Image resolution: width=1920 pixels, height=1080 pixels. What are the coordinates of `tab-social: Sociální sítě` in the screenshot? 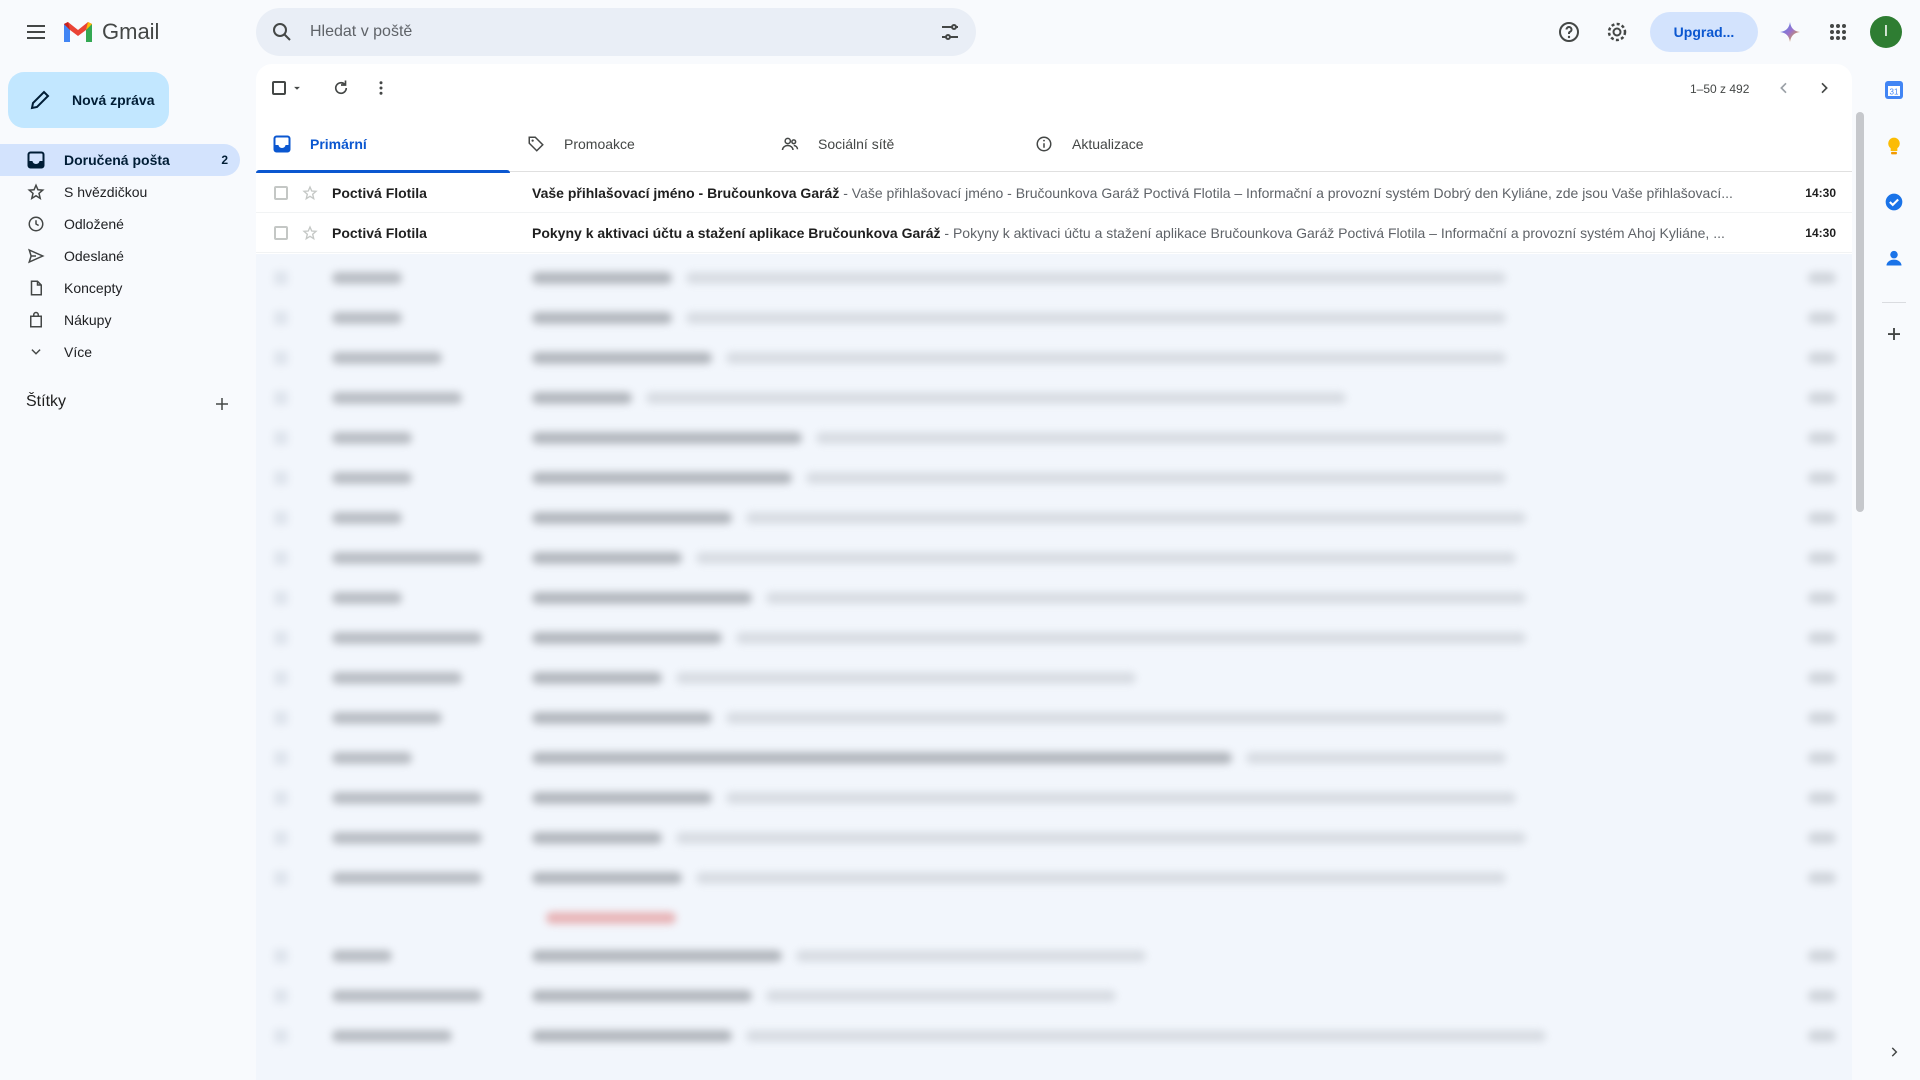 It's located at (891, 144).